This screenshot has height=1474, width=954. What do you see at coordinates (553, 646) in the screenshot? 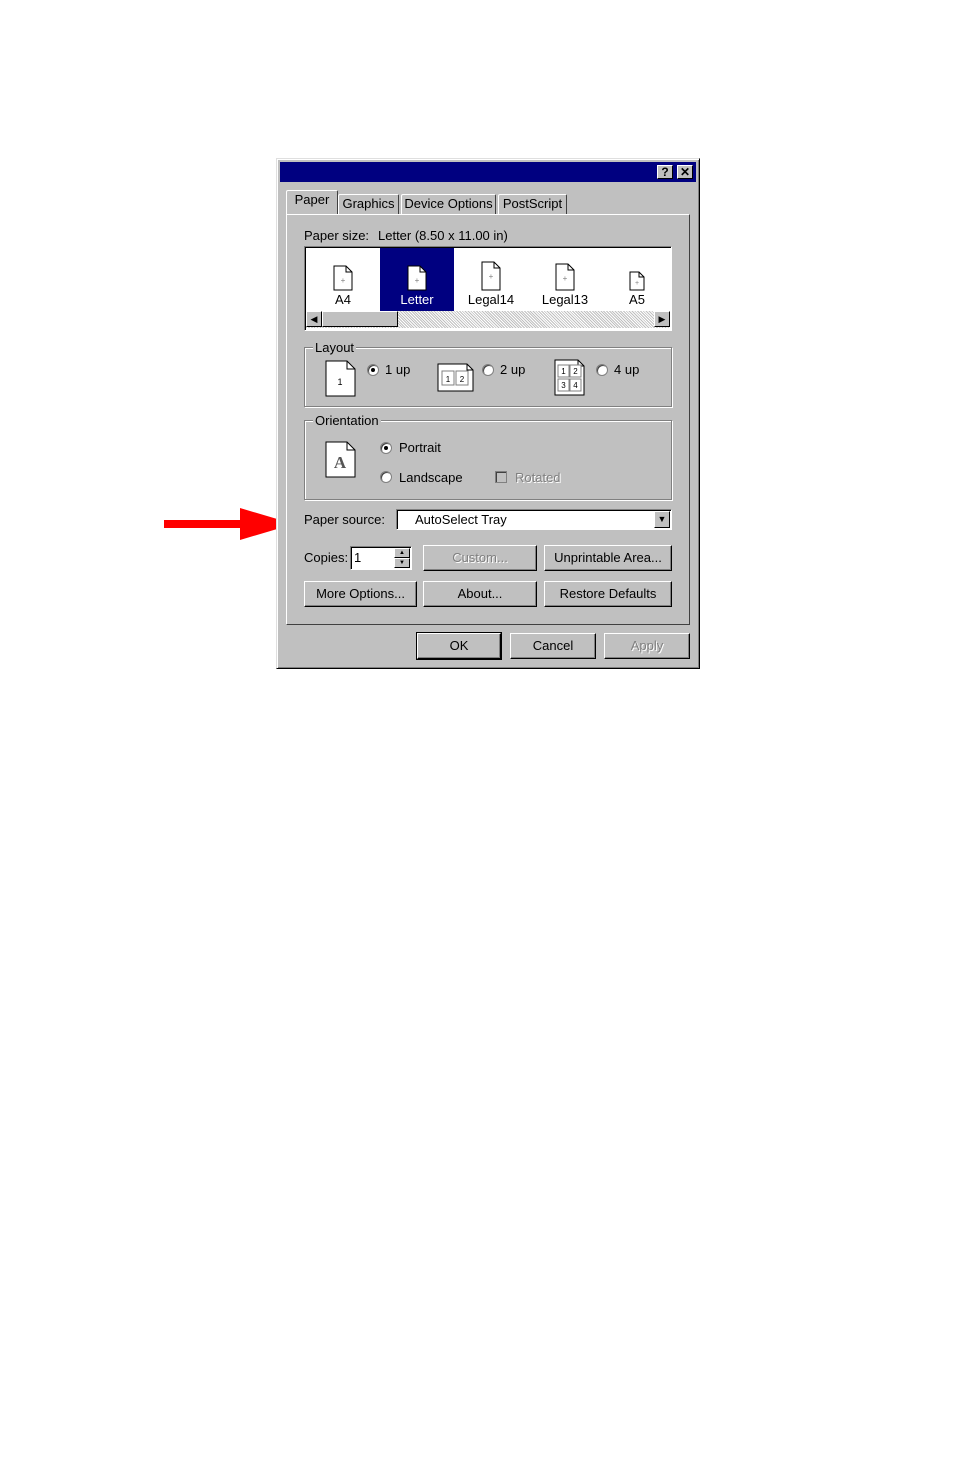
I see `cancel-button: Cancel` at bounding box center [553, 646].